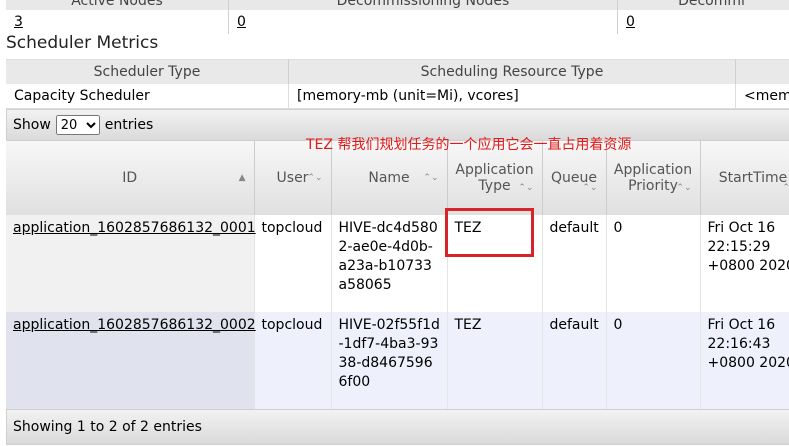 The image size is (789, 446). Describe the element at coordinates (469, 145) in the screenshot. I see `annotation-note: TEZ 帮我们规划任务的一个应用它会一直占用着资源` at that location.